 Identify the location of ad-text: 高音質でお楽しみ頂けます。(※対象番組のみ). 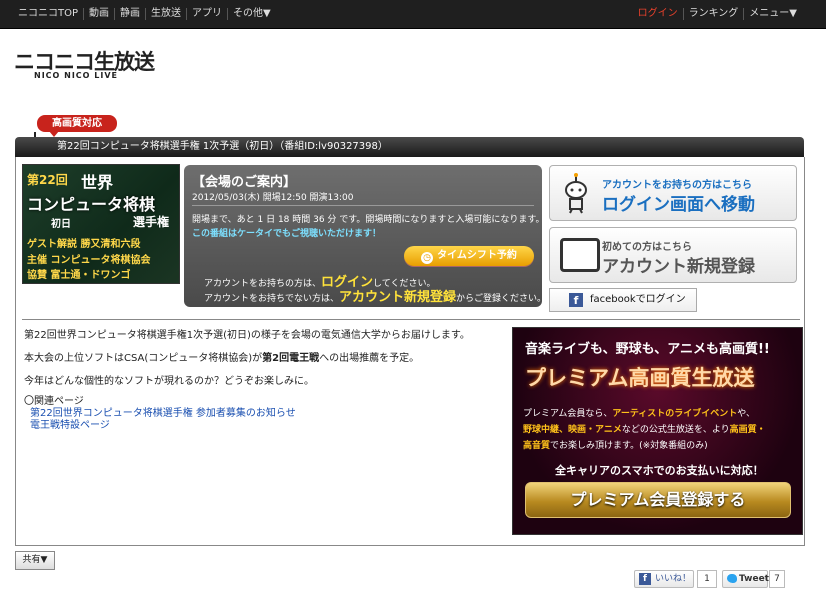
(615, 444).